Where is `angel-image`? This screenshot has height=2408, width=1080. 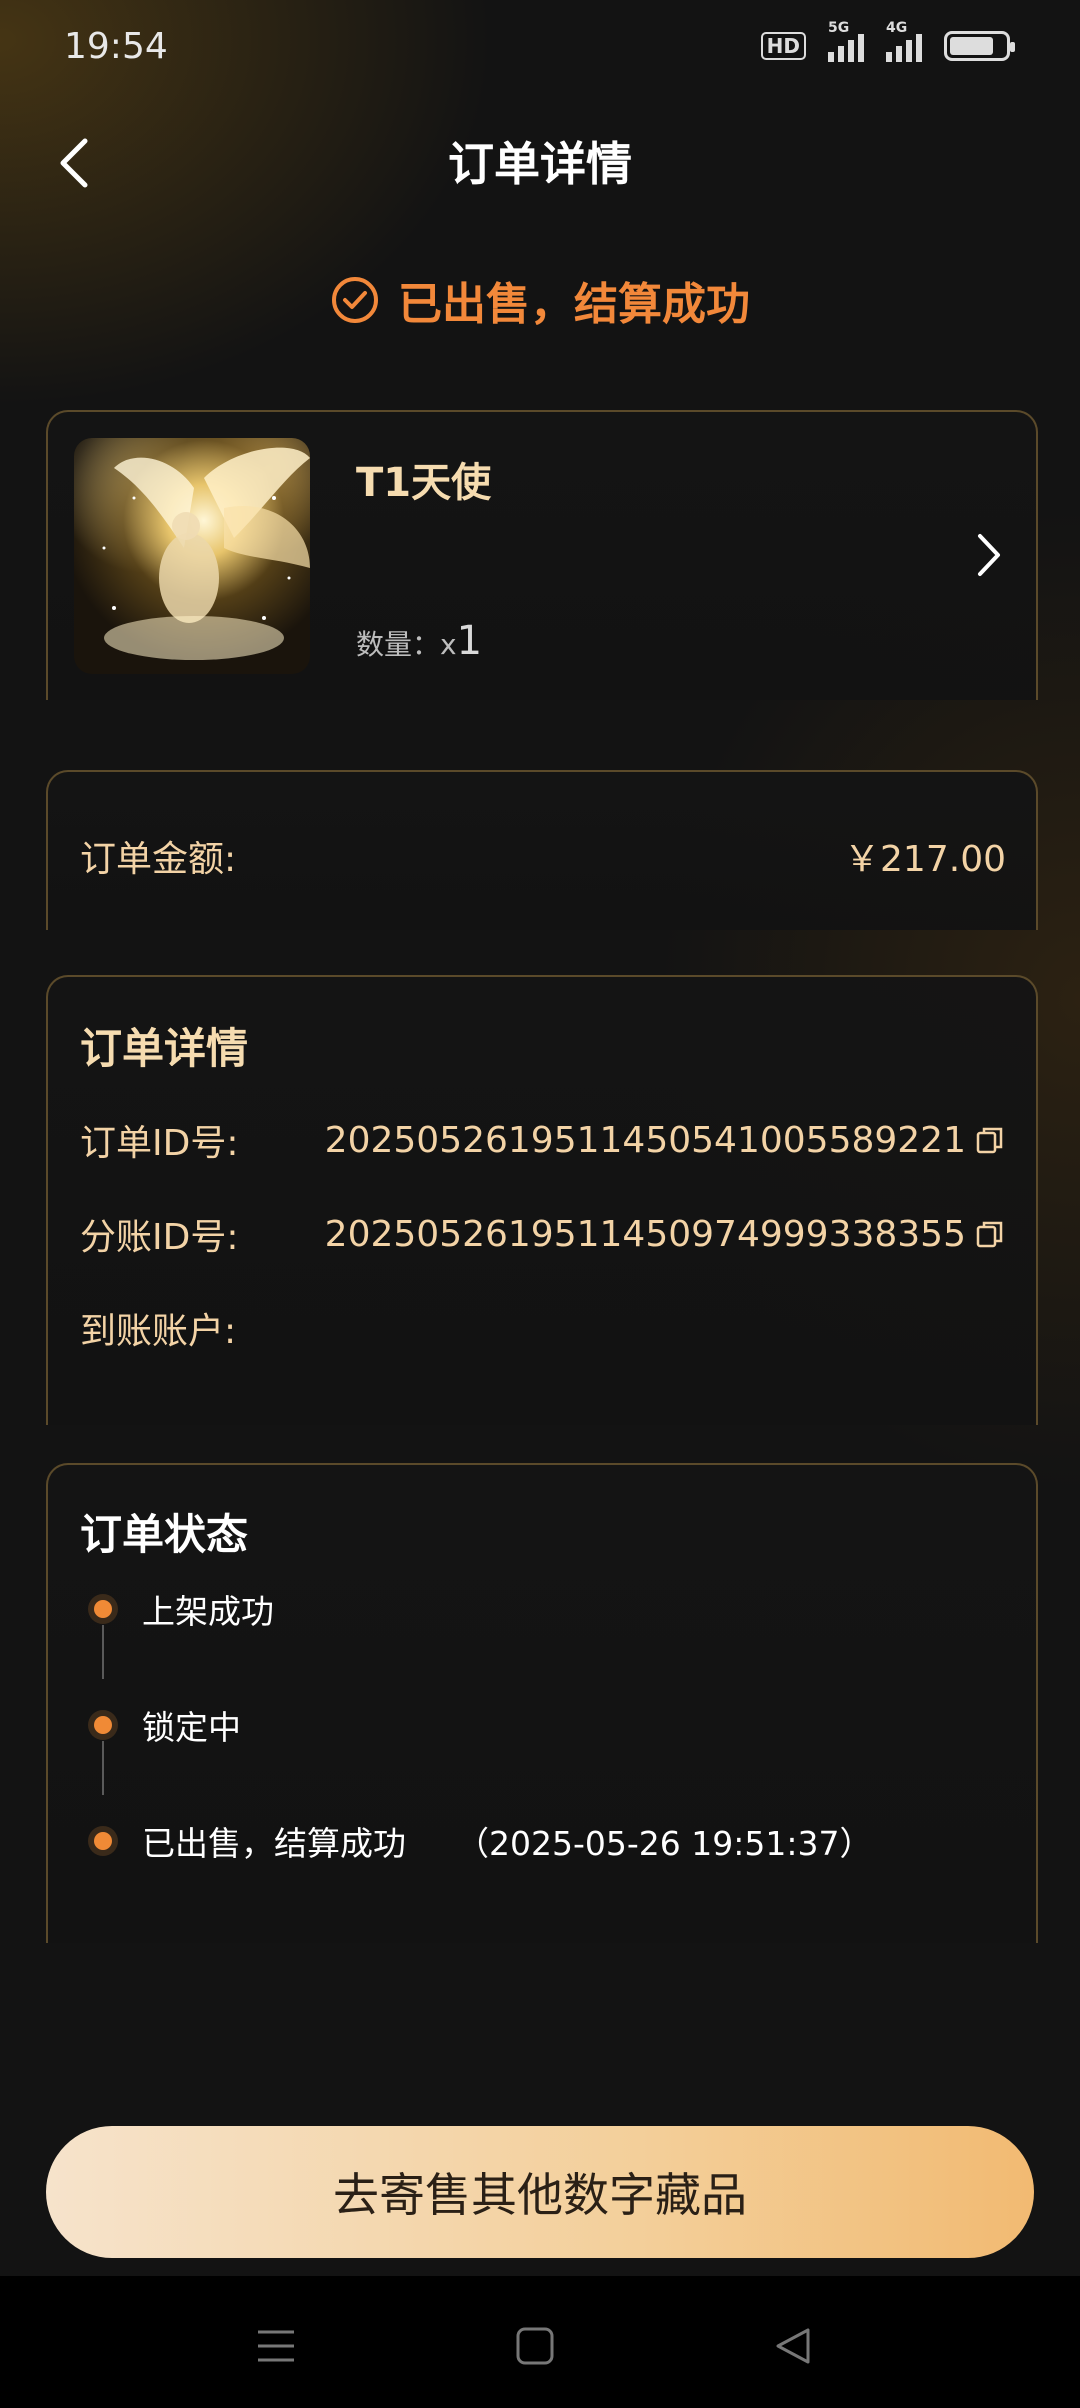 angel-image is located at coordinates (206, 553).